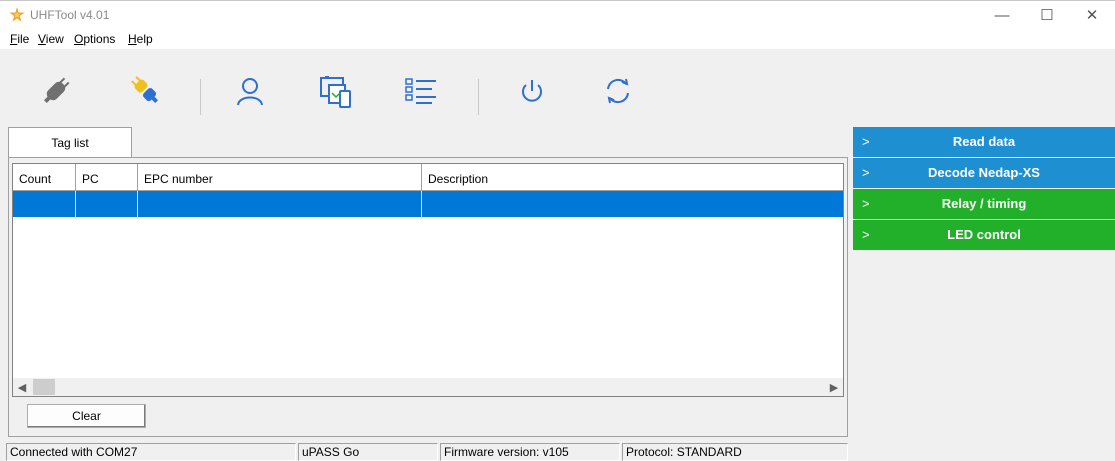 This screenshot has height=461, width=1115. I want to click on table-row-selected, so click(428, 204).